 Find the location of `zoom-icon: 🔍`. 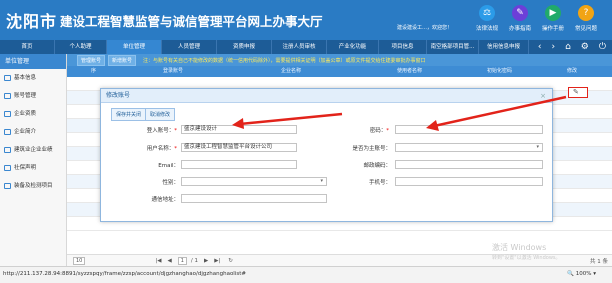

zoom-icon: 🔍 is located at coordinates (570, 274).